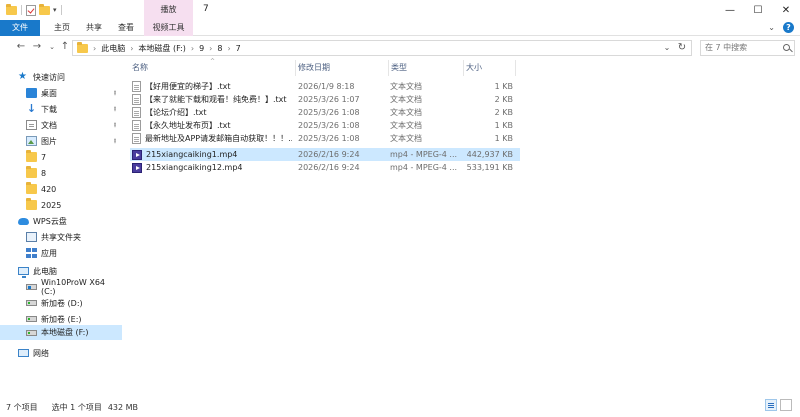 The height and width of the screenshot is (417, 800). What do you see at coordinates (192, 154) in the screenshot?
I see `file-name: 215xiangcaiking1.mp4` at bounding box center [192, 154].